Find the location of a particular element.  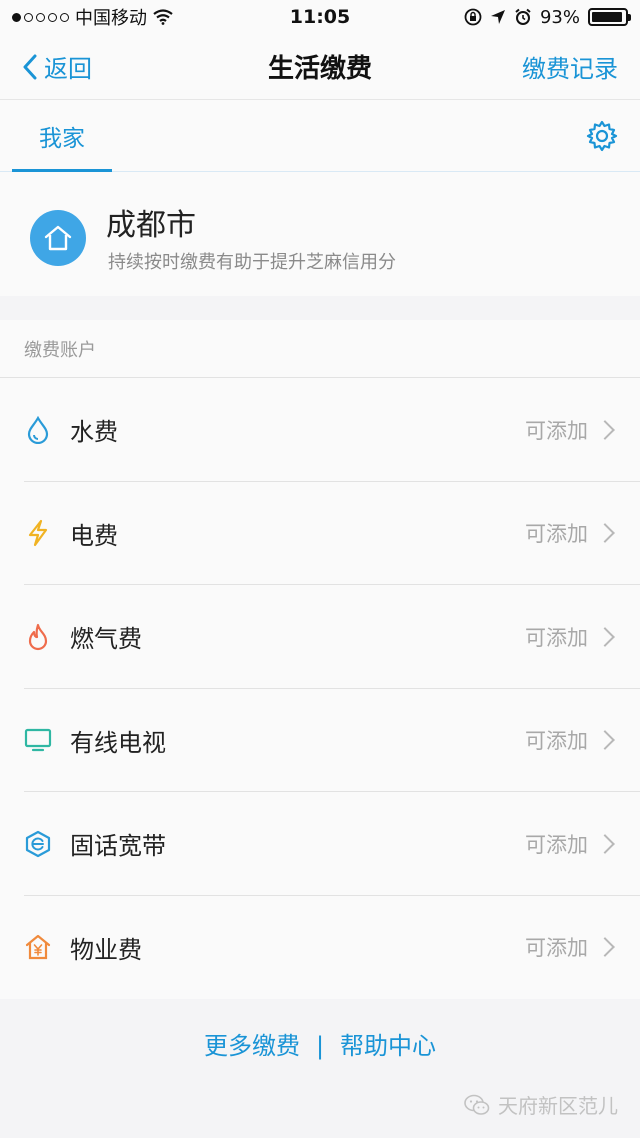

account-row-electricity: 电费 可添加 is located at coordinates (320, 533).